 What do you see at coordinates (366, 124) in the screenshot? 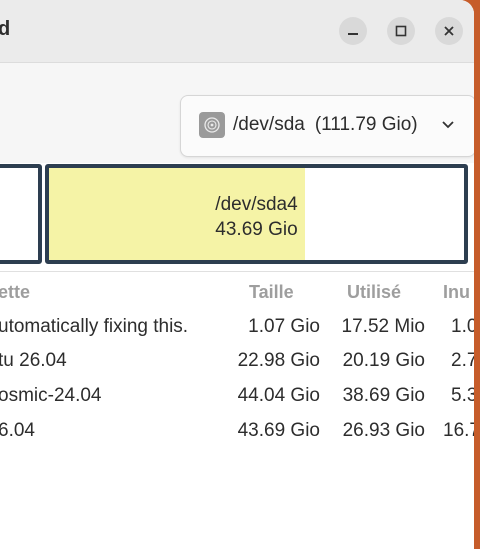
I see `device-size: (111.79 Gio)` at bounding box center [366, 124].